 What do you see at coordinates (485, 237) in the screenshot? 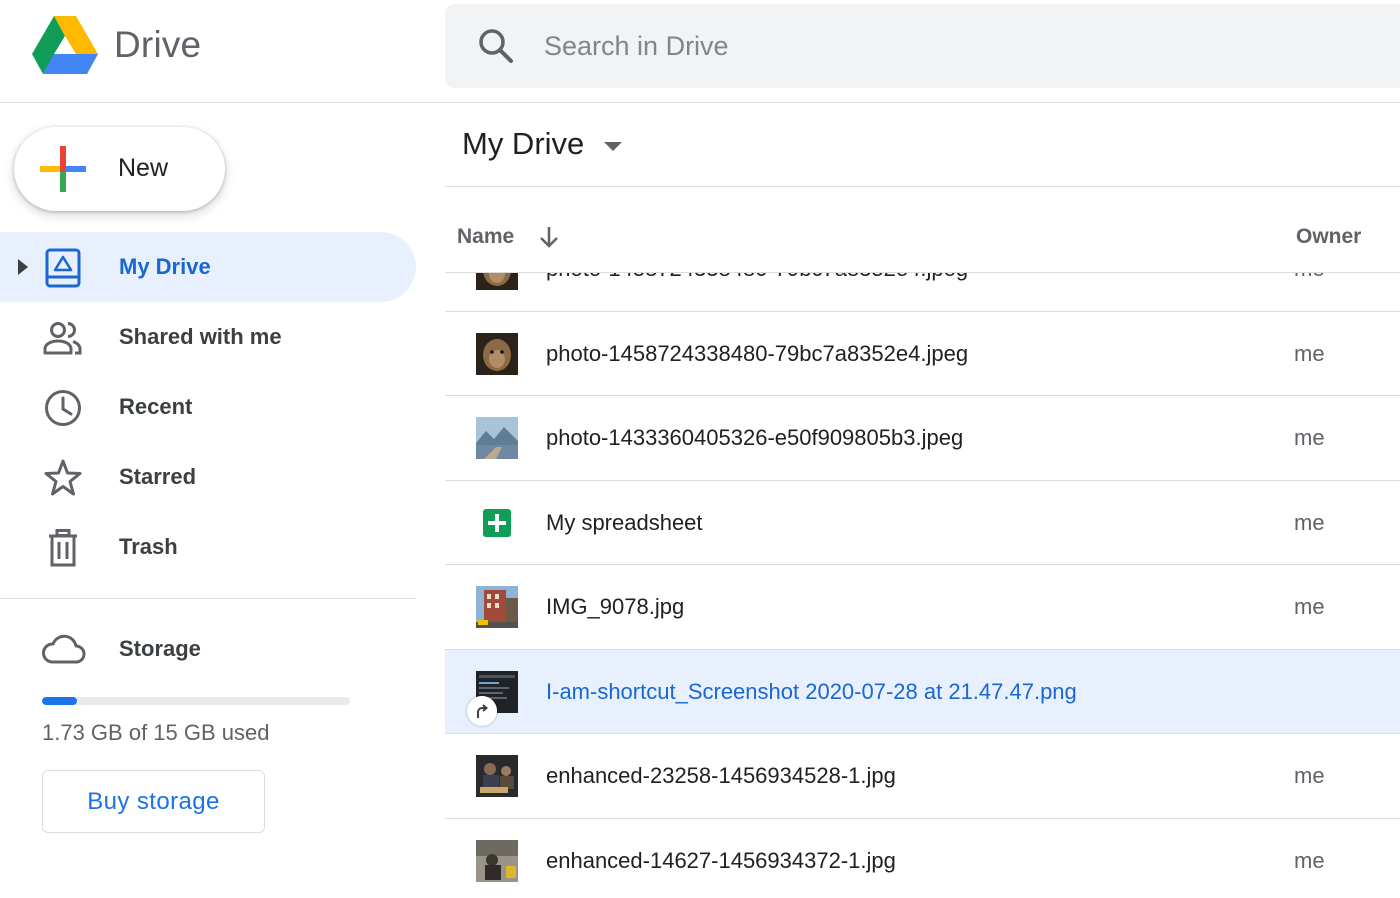
I see `column-header-name: Name` at bounding box center [485, 237].